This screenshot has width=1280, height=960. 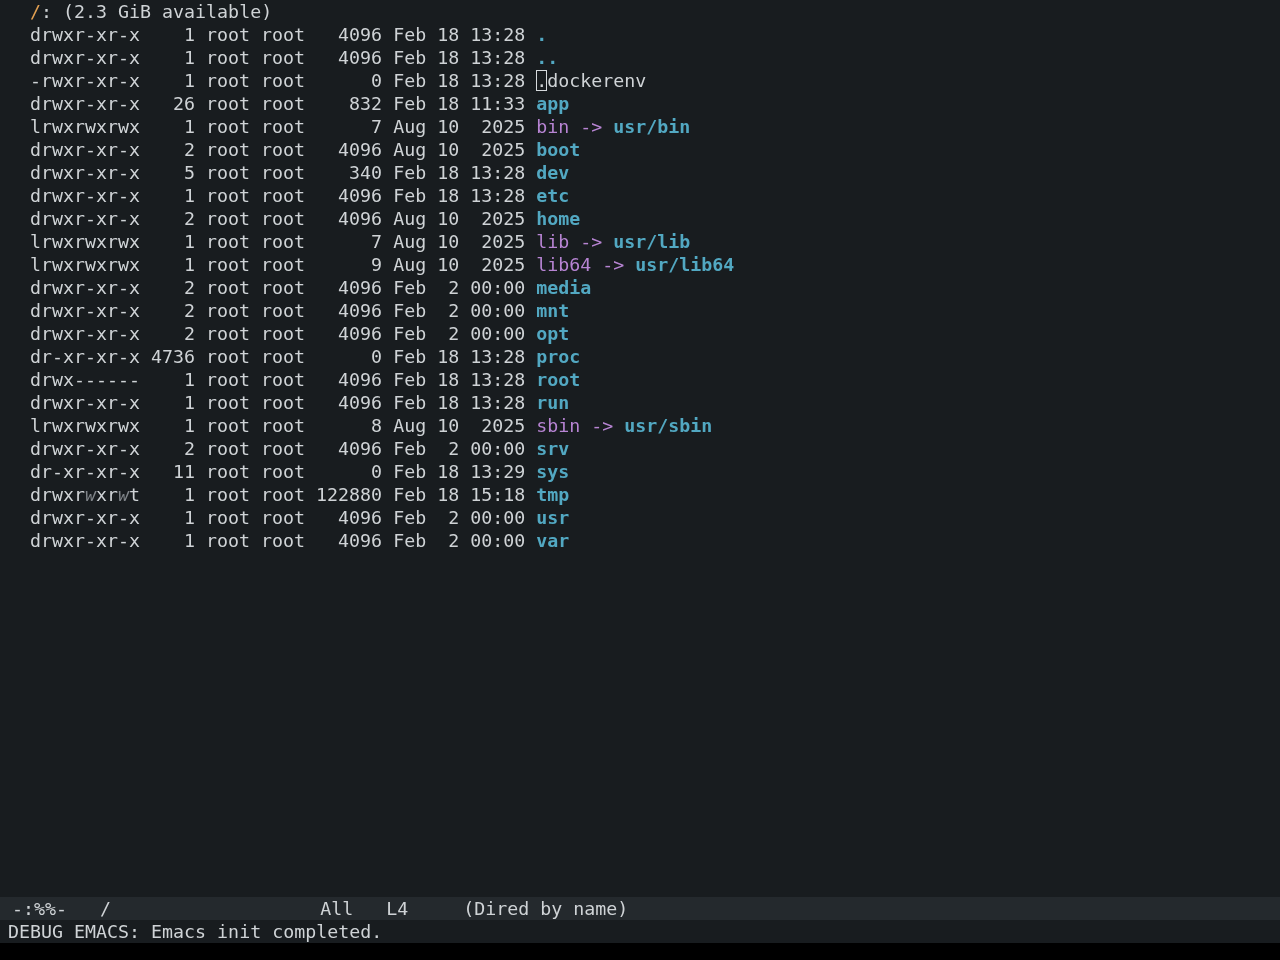 What do you see at coordinates (366, 103) in the screenshot?
I see `size-text: 832` at bounding box center [366, 103].